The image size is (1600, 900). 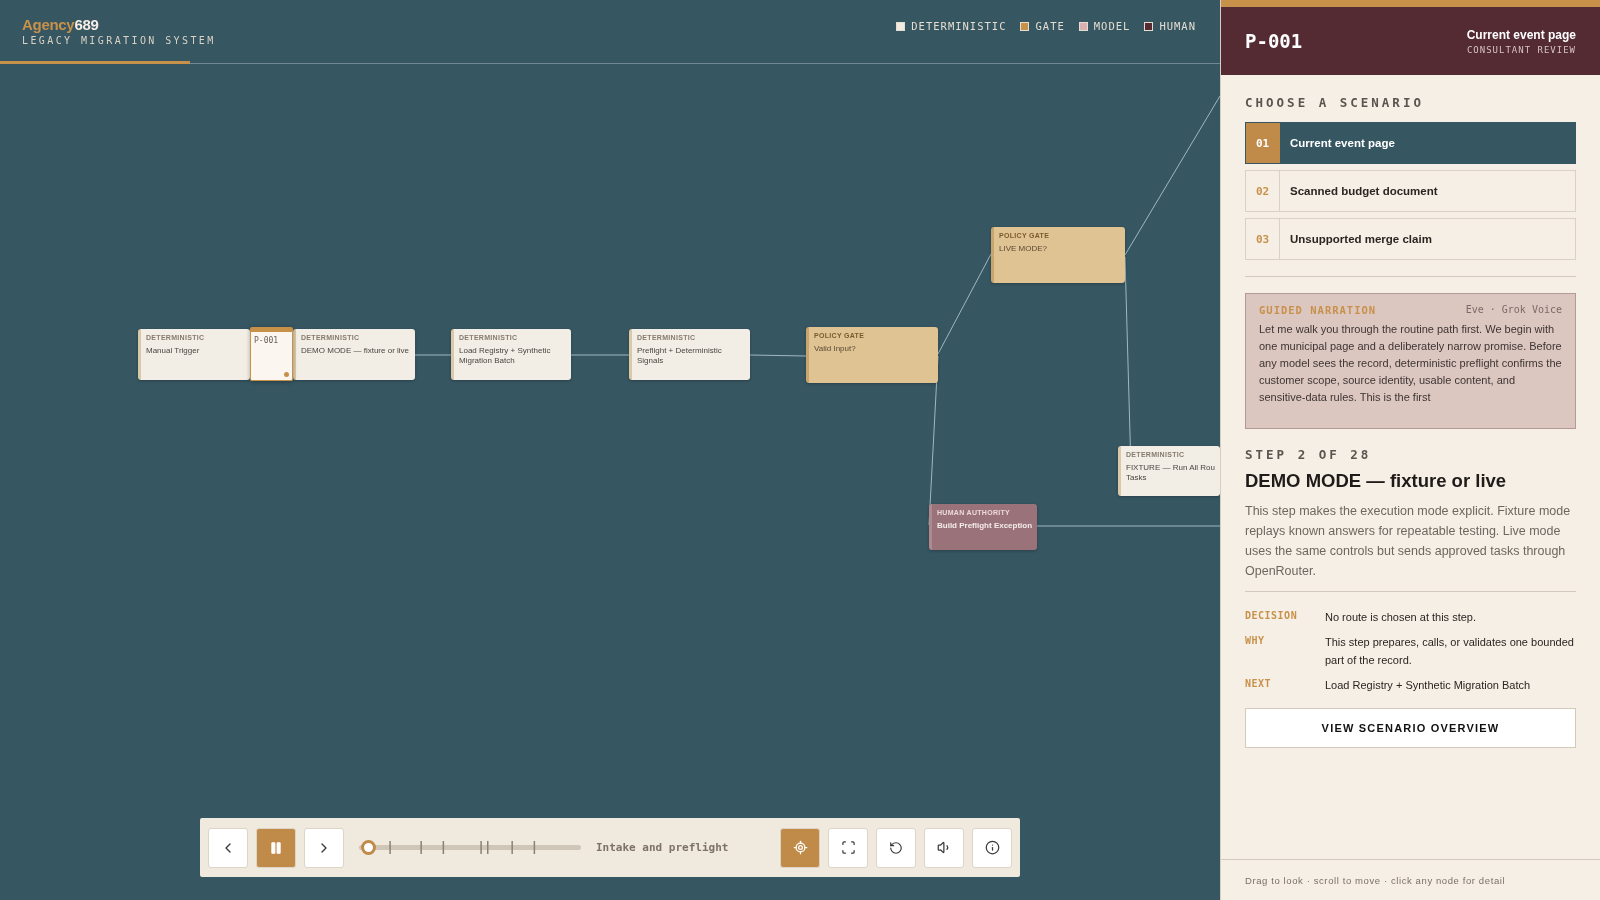 I want to click on voice-label: Eve · Grok Voice, so click(x=1513, y=310).